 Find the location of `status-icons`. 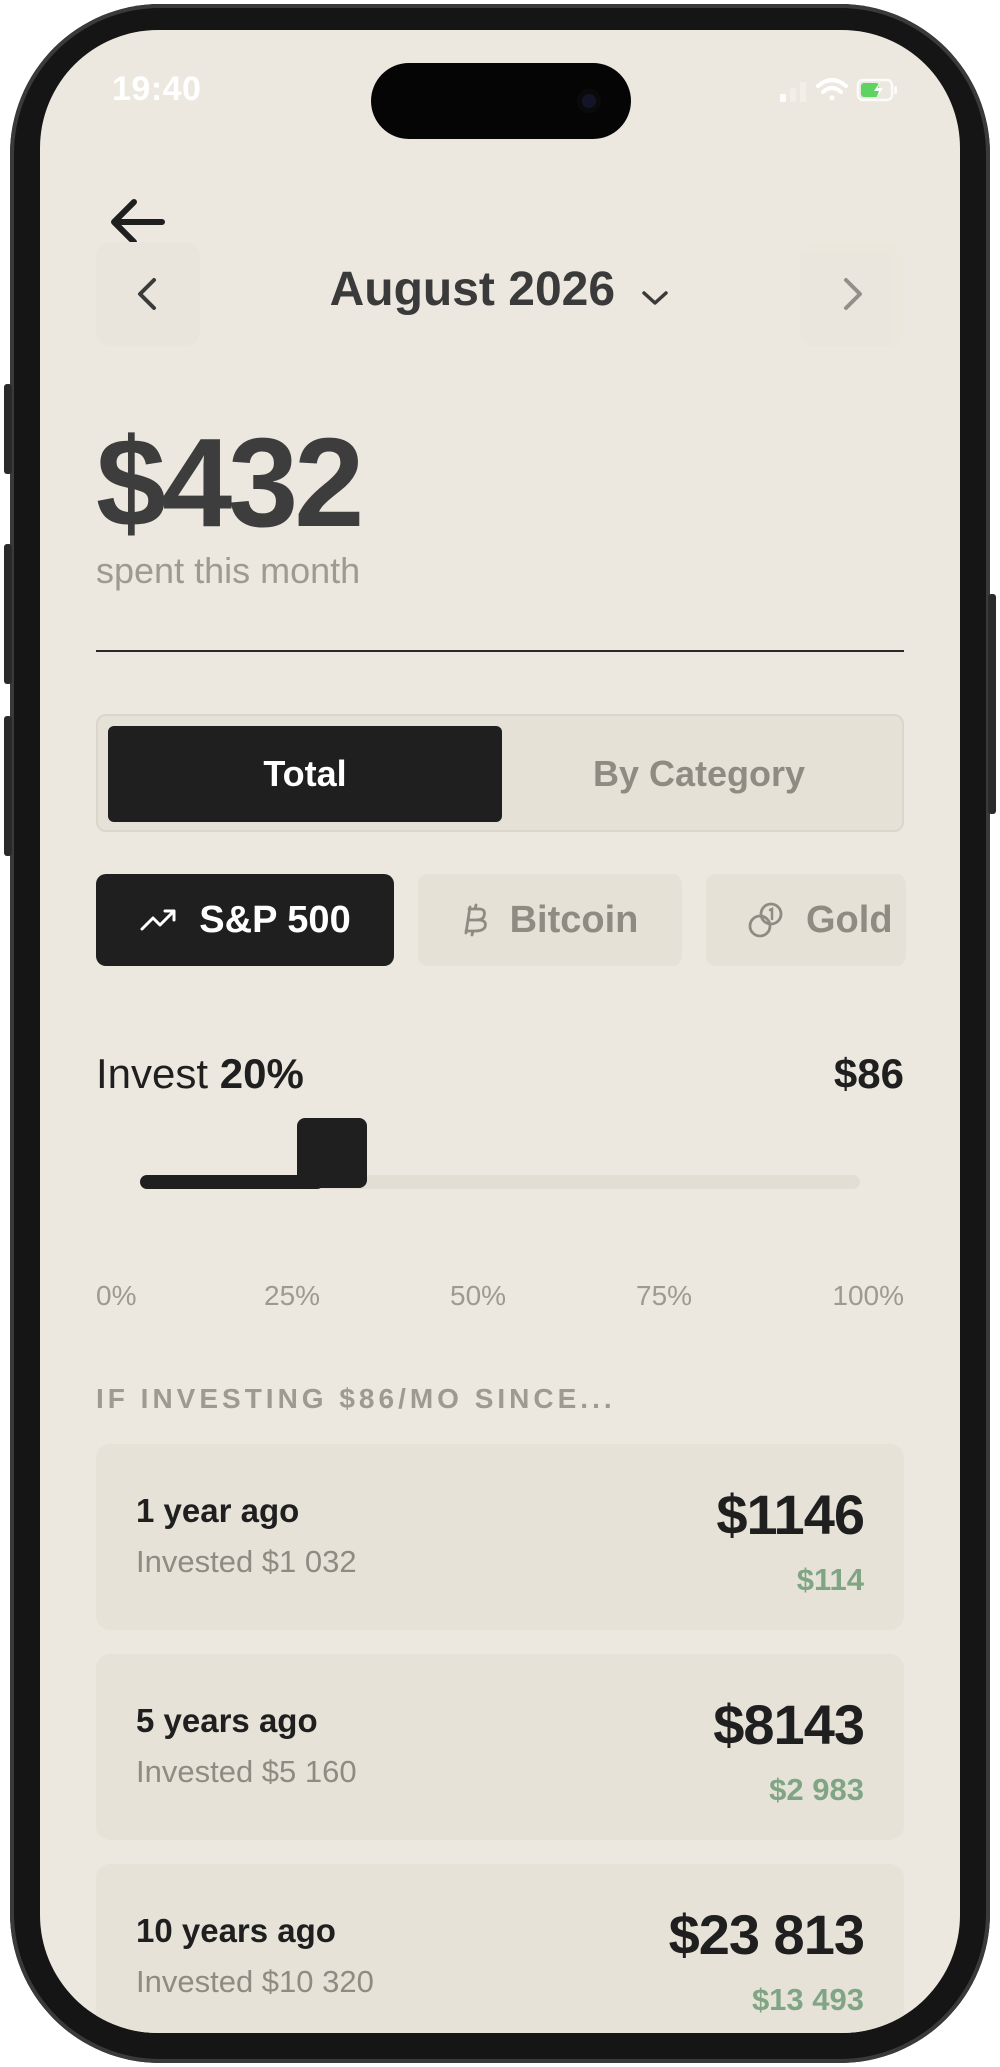

status-icons is located at coordinates (840, 91).